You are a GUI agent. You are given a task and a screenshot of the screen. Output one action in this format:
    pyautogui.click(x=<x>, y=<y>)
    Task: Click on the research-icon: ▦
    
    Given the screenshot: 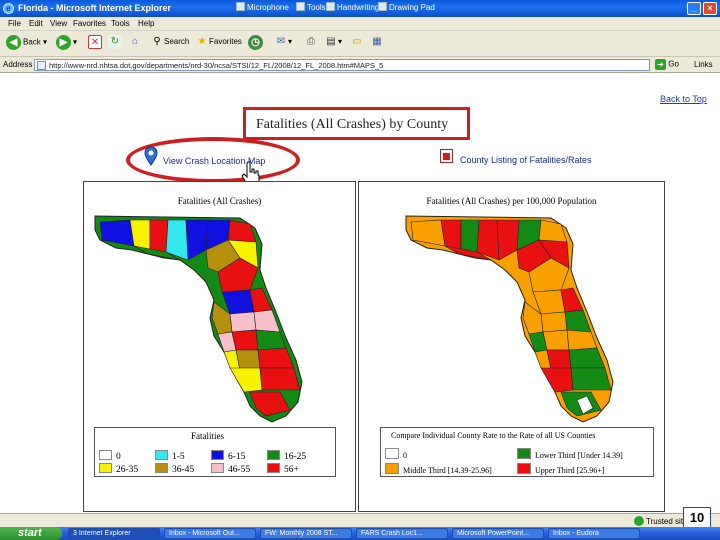 What is the action you would take?
    pyautogui.click(x=377, y=41)
    